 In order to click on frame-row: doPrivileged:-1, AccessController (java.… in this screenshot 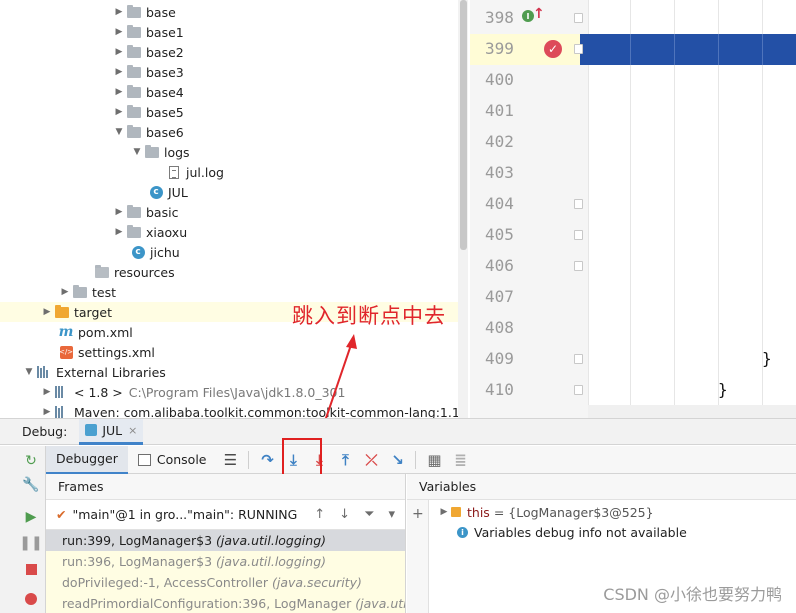, I will do `click(225, 582)`.